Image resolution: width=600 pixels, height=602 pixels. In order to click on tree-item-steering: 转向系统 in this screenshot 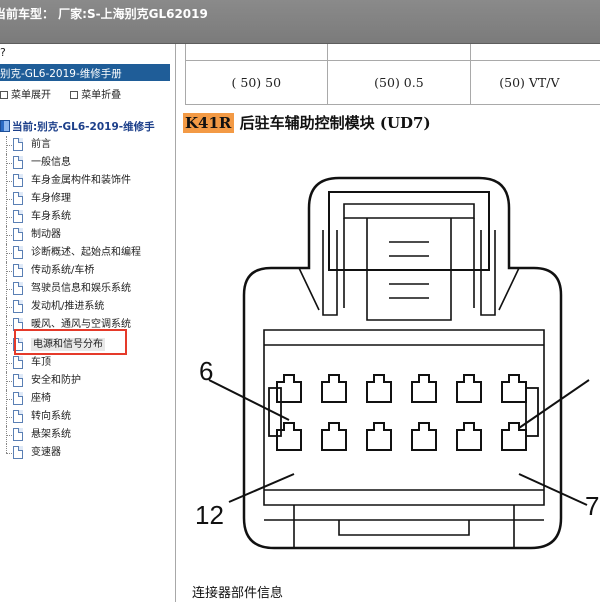, I will do `click(87, 417)`.